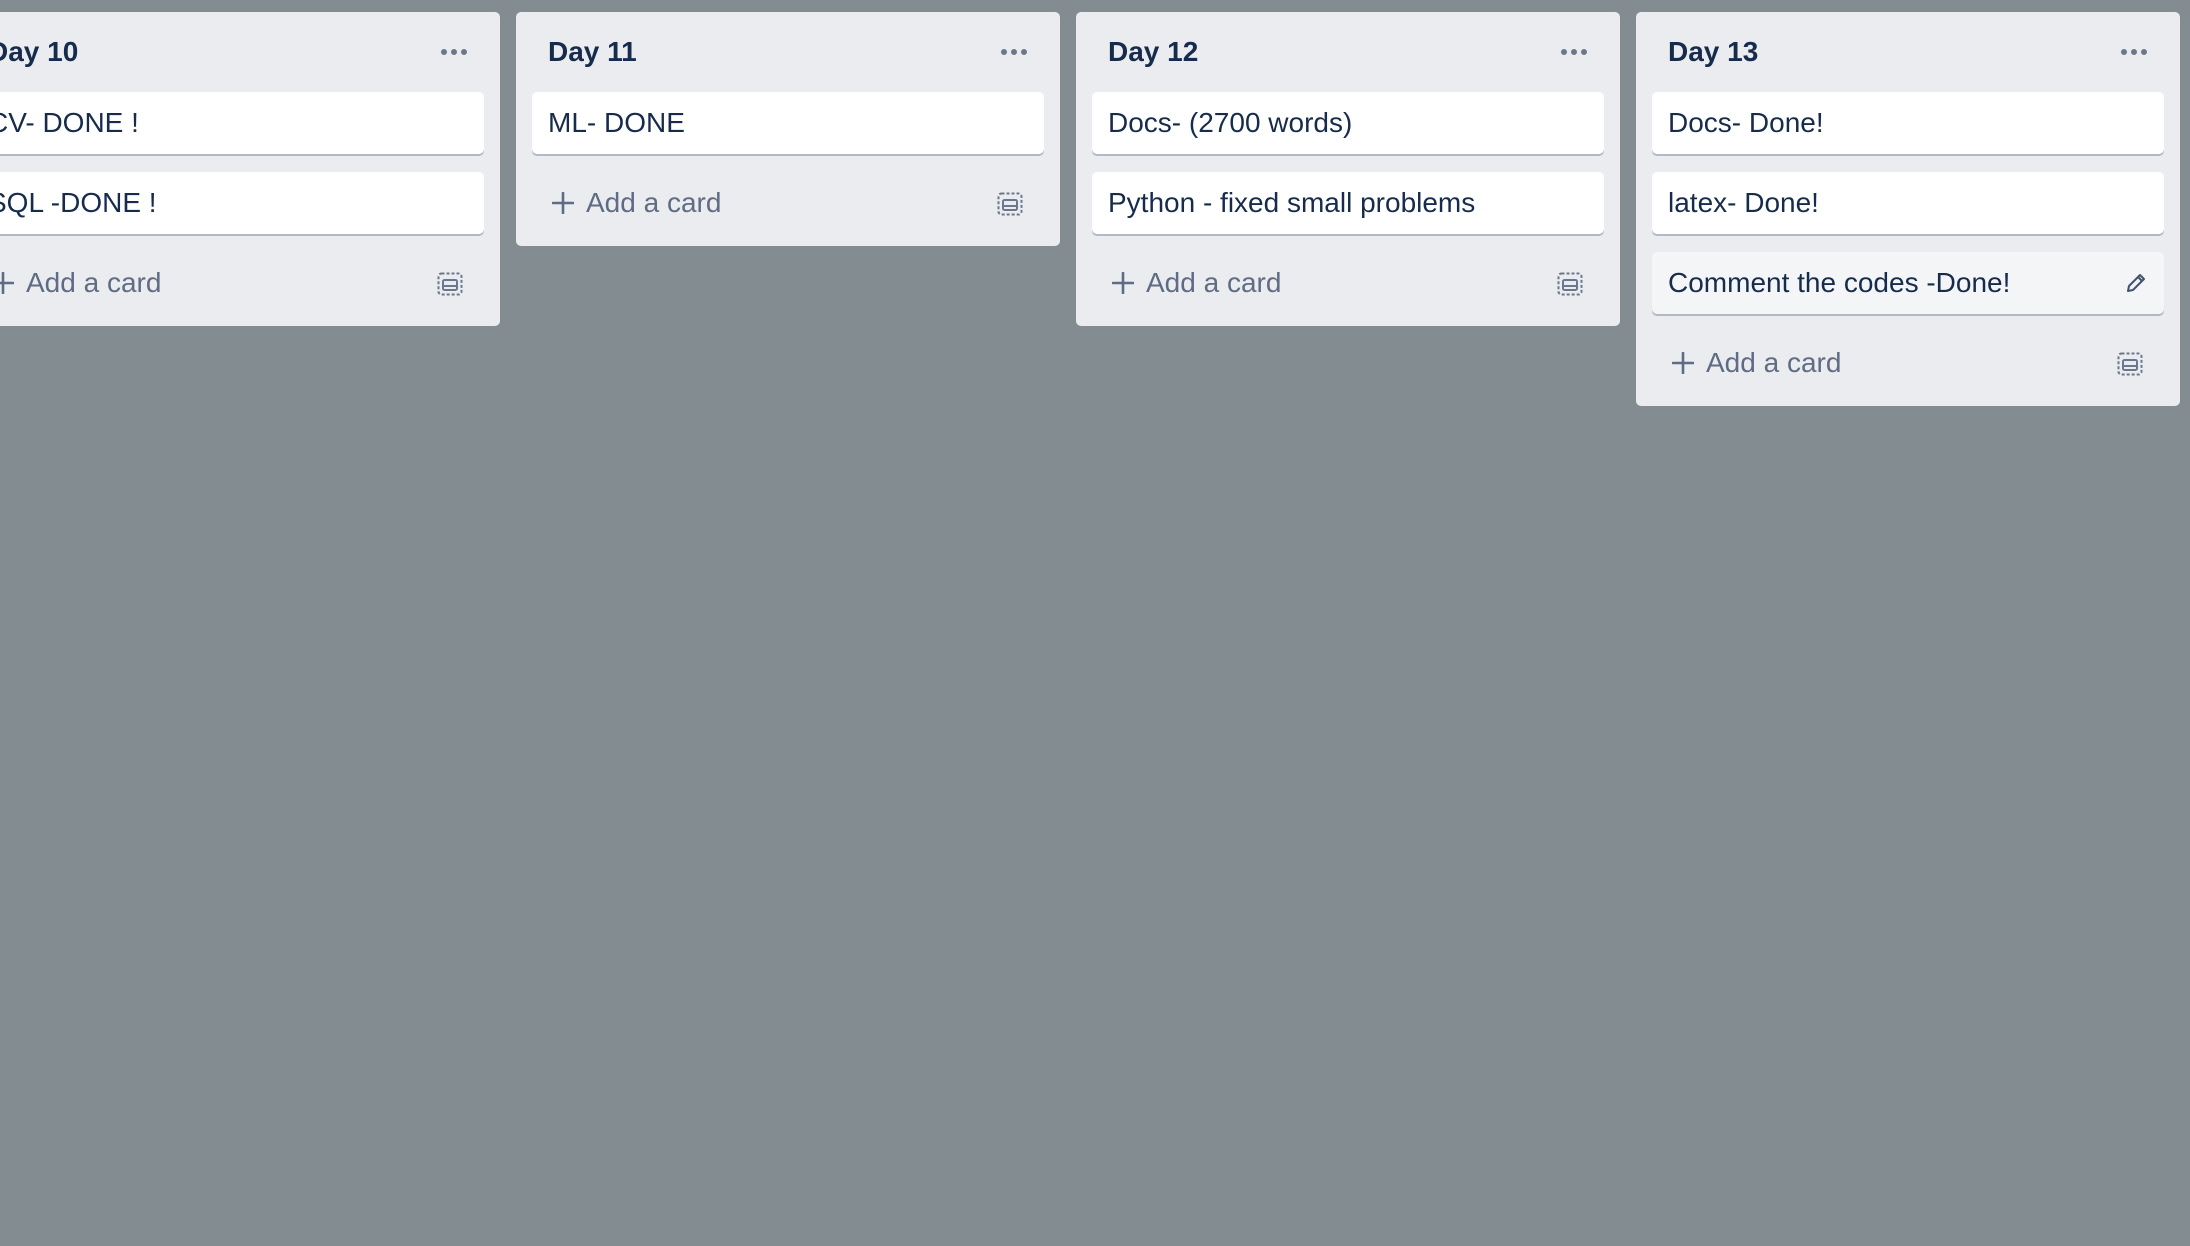 The height and width of the screenshot is (1246, 2190). Describe the element at coordinates (592, 52) in the screenshot. I see `list-title: Day 11` at that location.